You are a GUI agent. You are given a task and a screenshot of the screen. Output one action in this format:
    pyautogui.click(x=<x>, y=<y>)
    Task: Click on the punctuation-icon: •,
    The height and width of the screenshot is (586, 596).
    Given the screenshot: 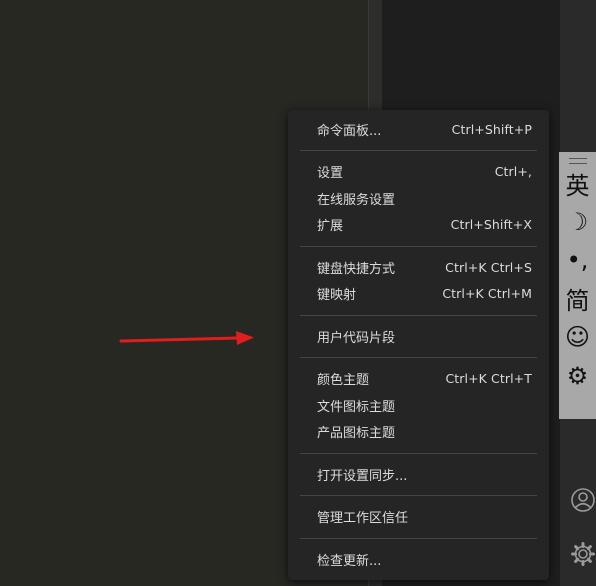 What is the action you would take?
    pyautogui.click(x=577, y=260)
    